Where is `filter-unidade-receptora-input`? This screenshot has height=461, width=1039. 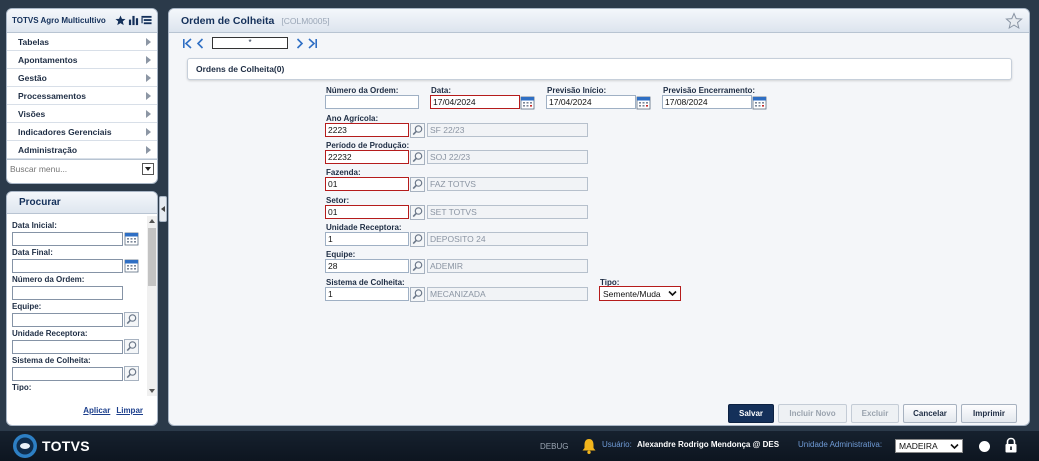 filter-unidade-receptora-input is located at coordinates (67, 346).